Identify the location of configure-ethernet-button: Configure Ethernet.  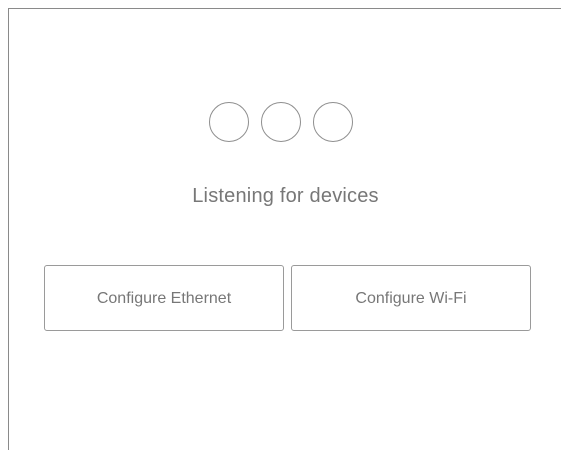
(164, 298).